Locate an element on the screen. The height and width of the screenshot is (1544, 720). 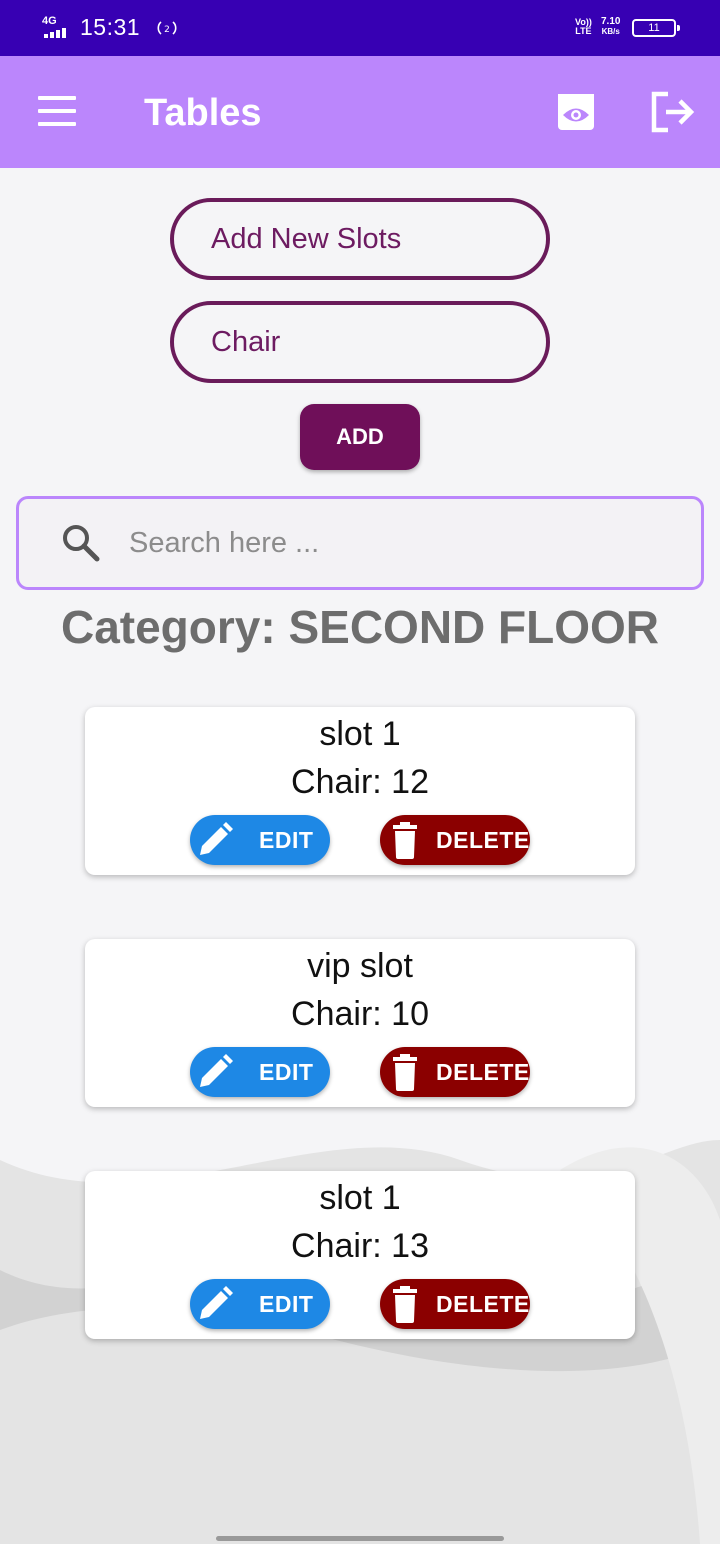
logout-icon is located at coordinates (673, 112).